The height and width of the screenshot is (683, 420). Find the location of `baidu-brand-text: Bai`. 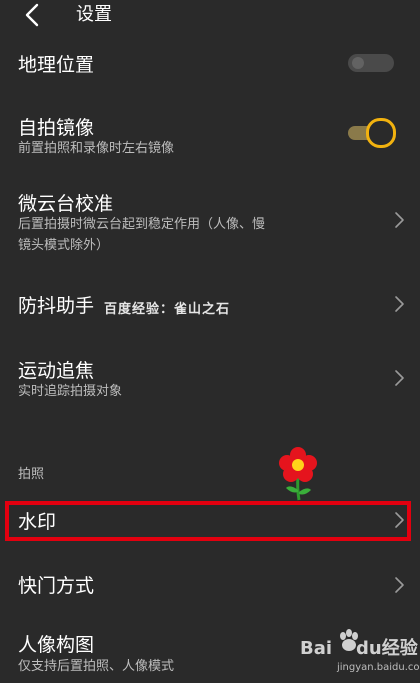

baidu-brand-text: Bai is located at coordinates (316, 648).